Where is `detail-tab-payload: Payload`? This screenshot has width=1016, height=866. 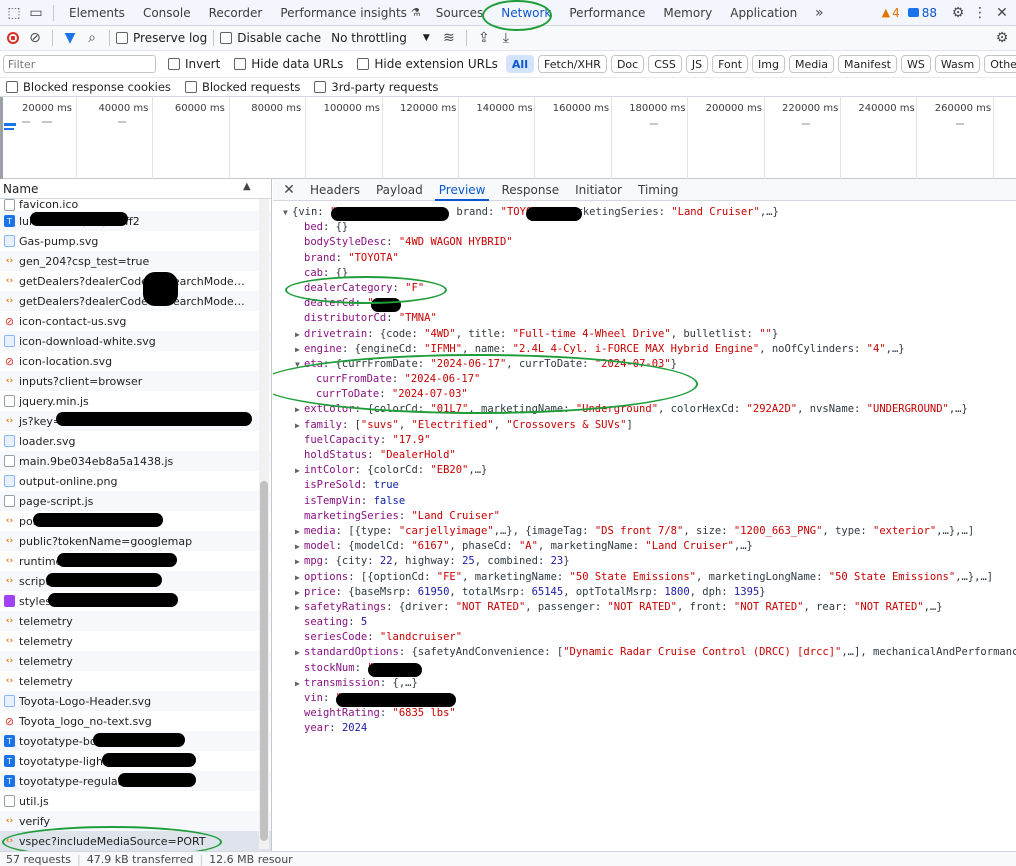 detail-tab-payload: Payload is located at coordinates (399, 190).